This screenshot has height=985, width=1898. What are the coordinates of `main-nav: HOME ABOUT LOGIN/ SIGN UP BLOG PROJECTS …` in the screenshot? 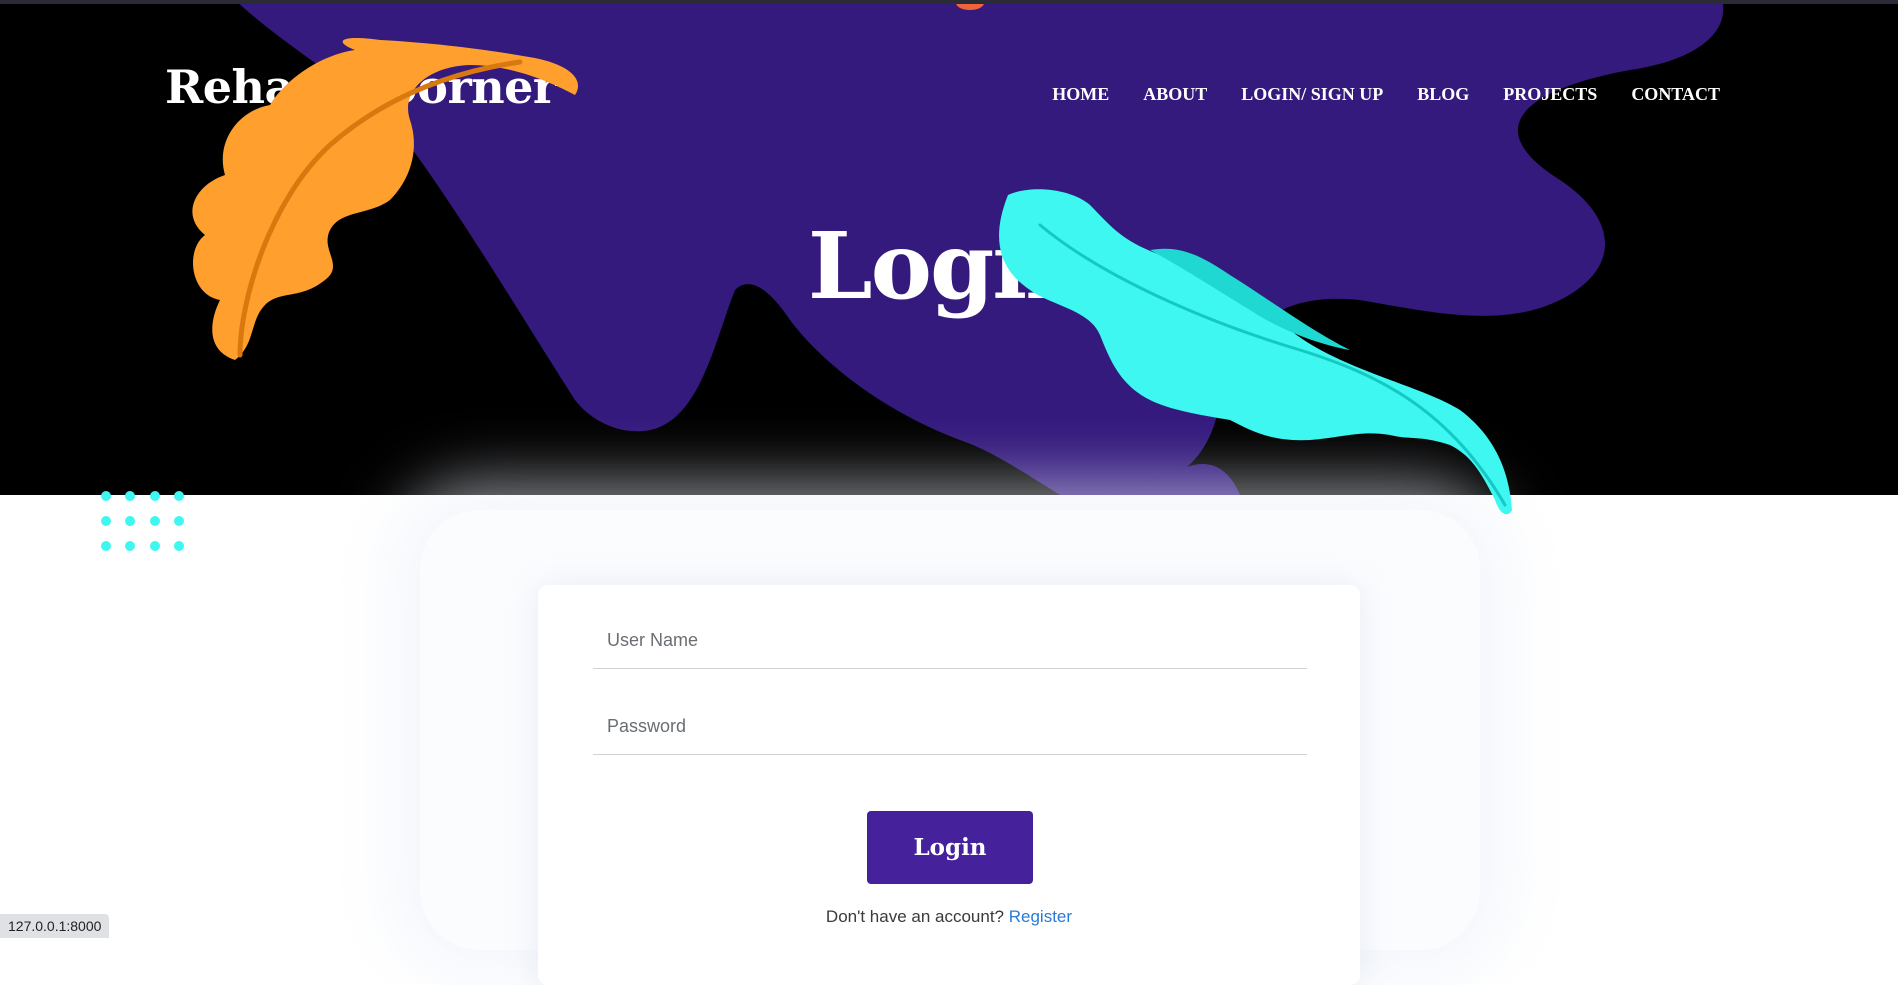 It's located at (1369, 94).